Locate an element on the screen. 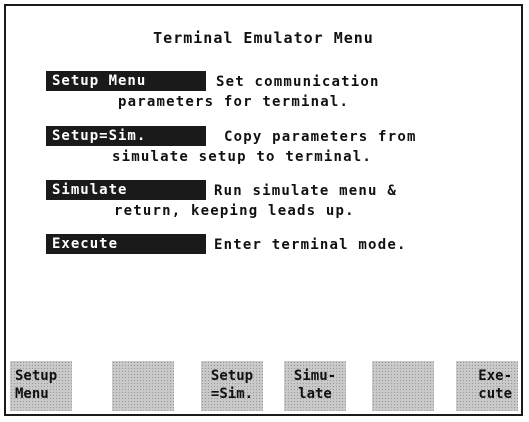  softkey-label: Menu is located at coordinates (32, 394).